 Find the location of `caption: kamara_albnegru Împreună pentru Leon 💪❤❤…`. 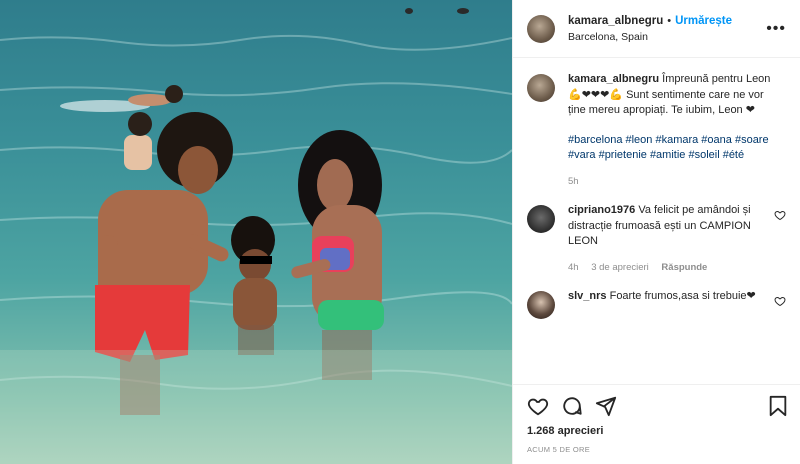

caption: kamara_albnegru Împreună pentru Leon 💪❤❤… is located at coordinates (656, 130).